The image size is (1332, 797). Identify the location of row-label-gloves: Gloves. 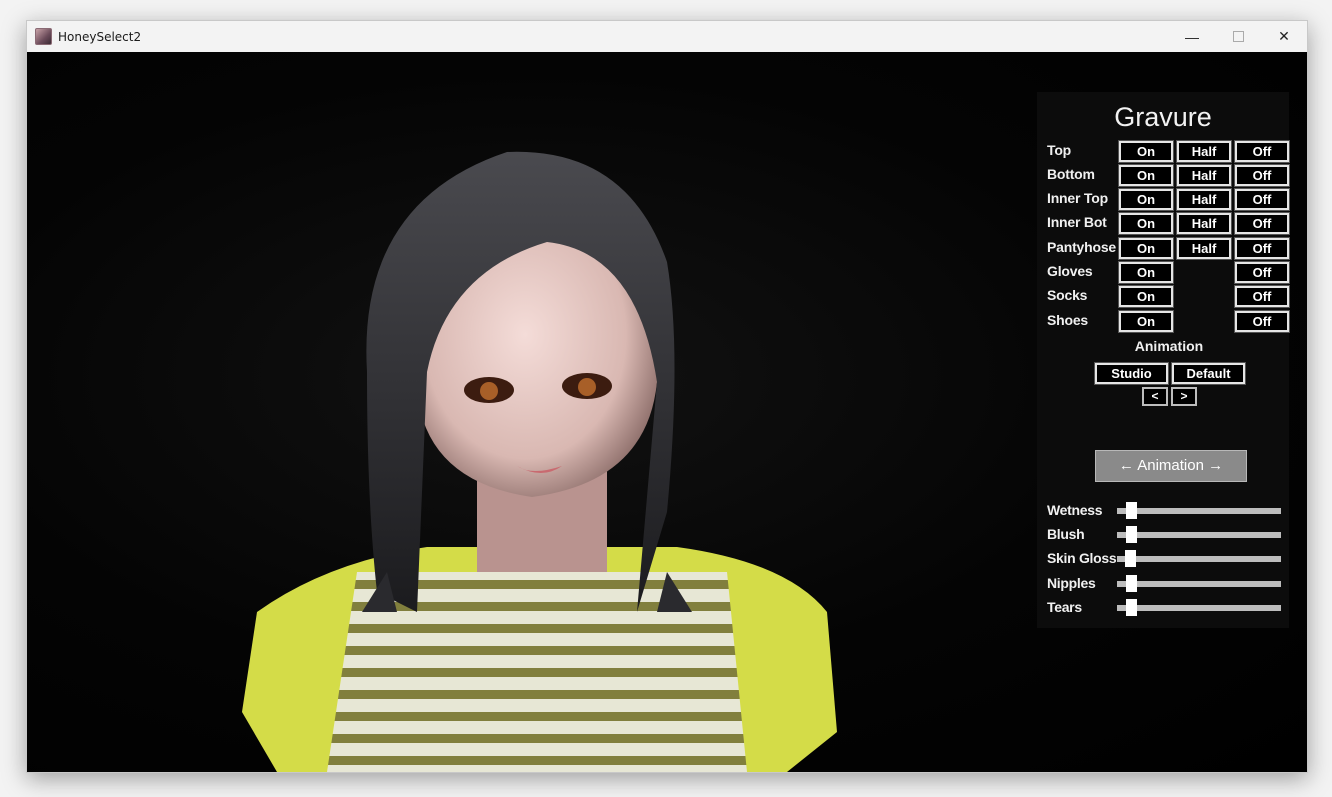
(1070, 271).